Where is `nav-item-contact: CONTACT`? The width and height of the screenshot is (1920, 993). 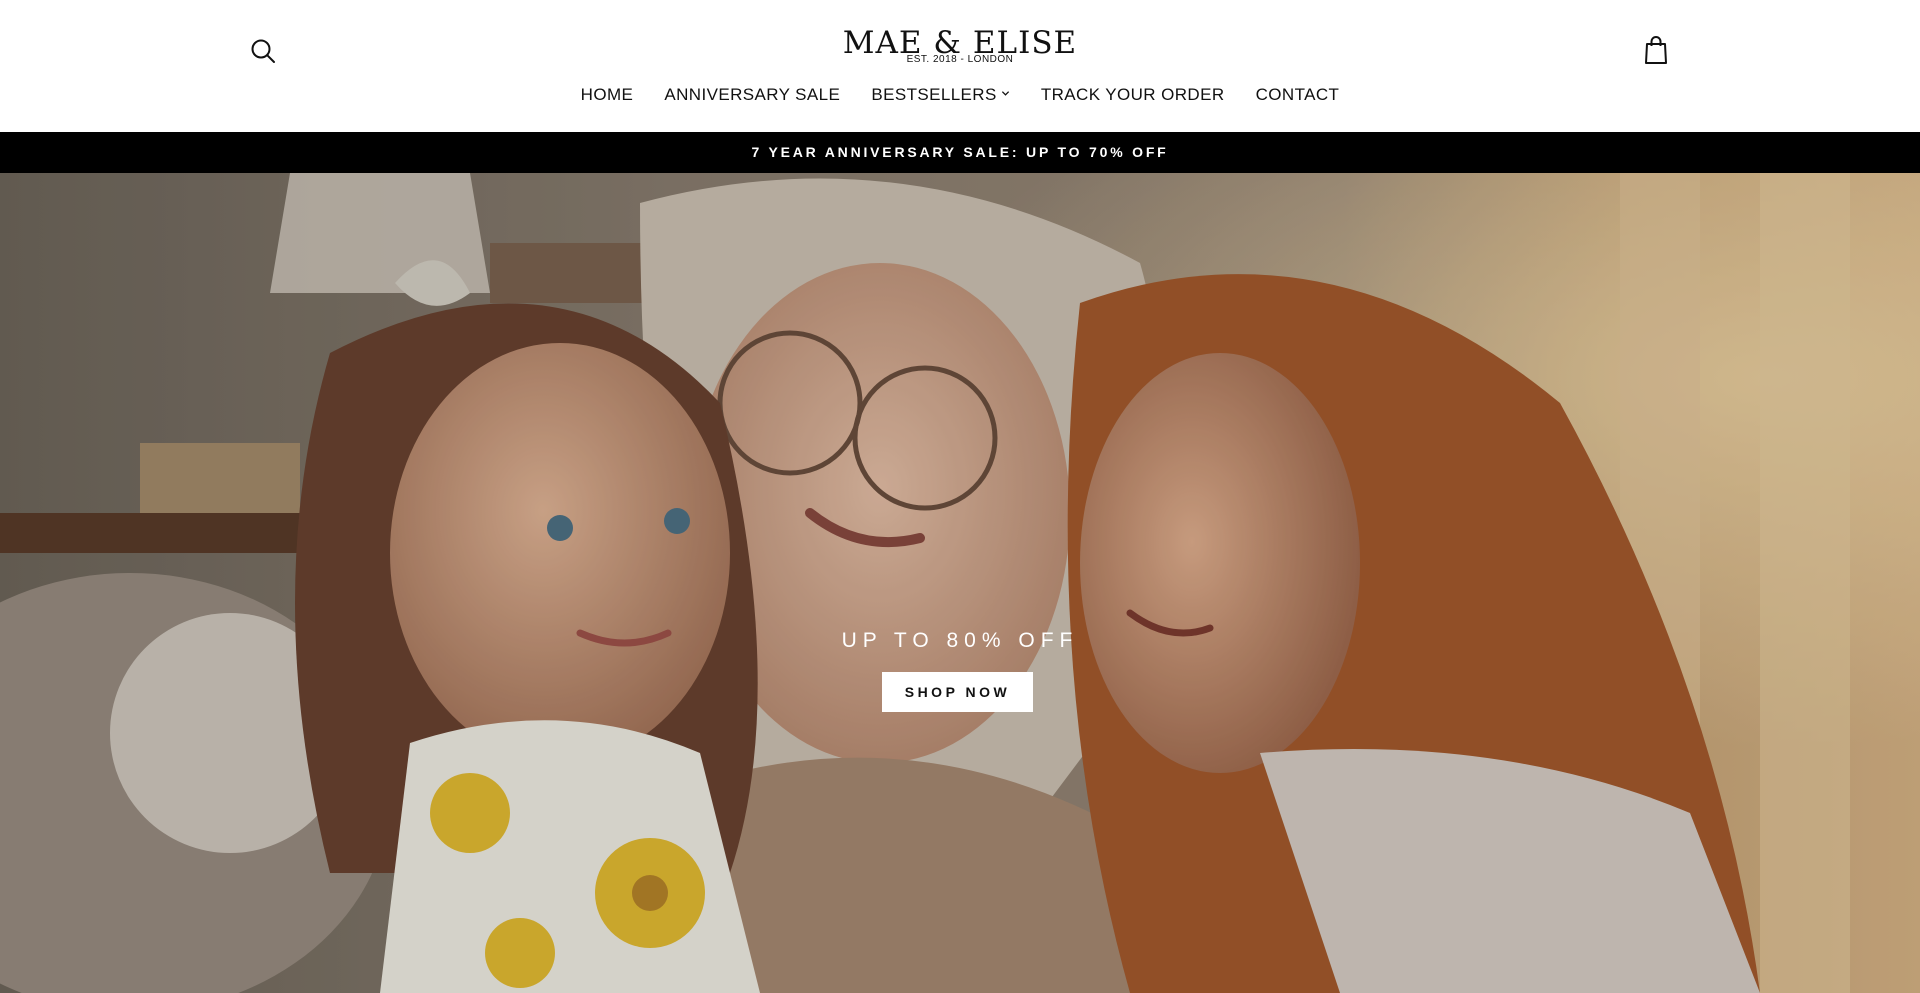 nav-item-contact: CONTACT is located at coordinates (1298, 95).